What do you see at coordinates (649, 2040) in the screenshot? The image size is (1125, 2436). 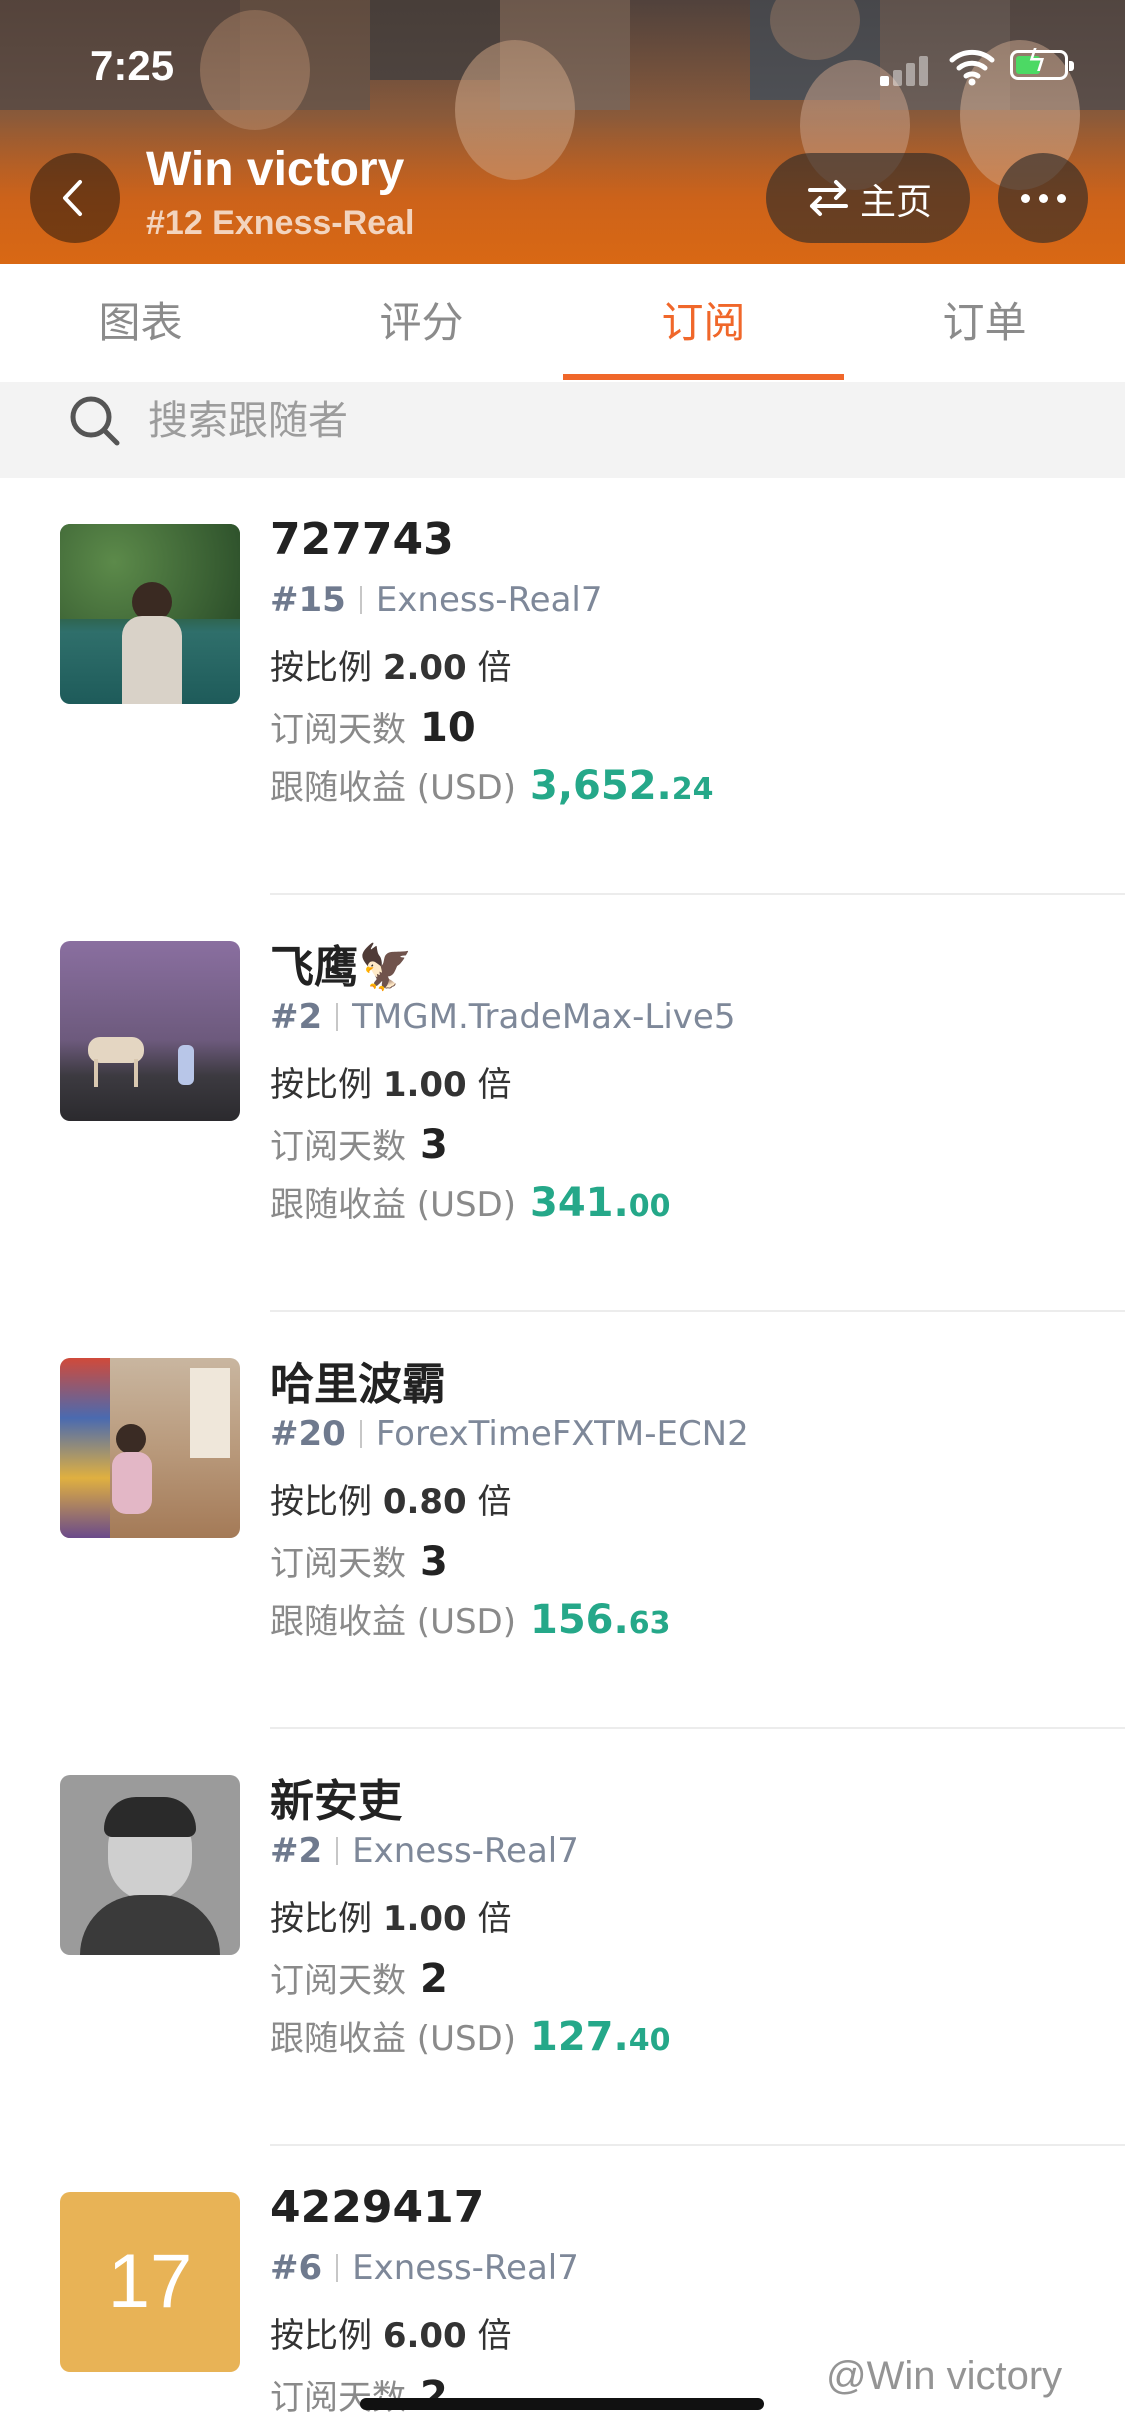 I see `follow-profit-decimals: 40` at bounding box center [649, 2040].